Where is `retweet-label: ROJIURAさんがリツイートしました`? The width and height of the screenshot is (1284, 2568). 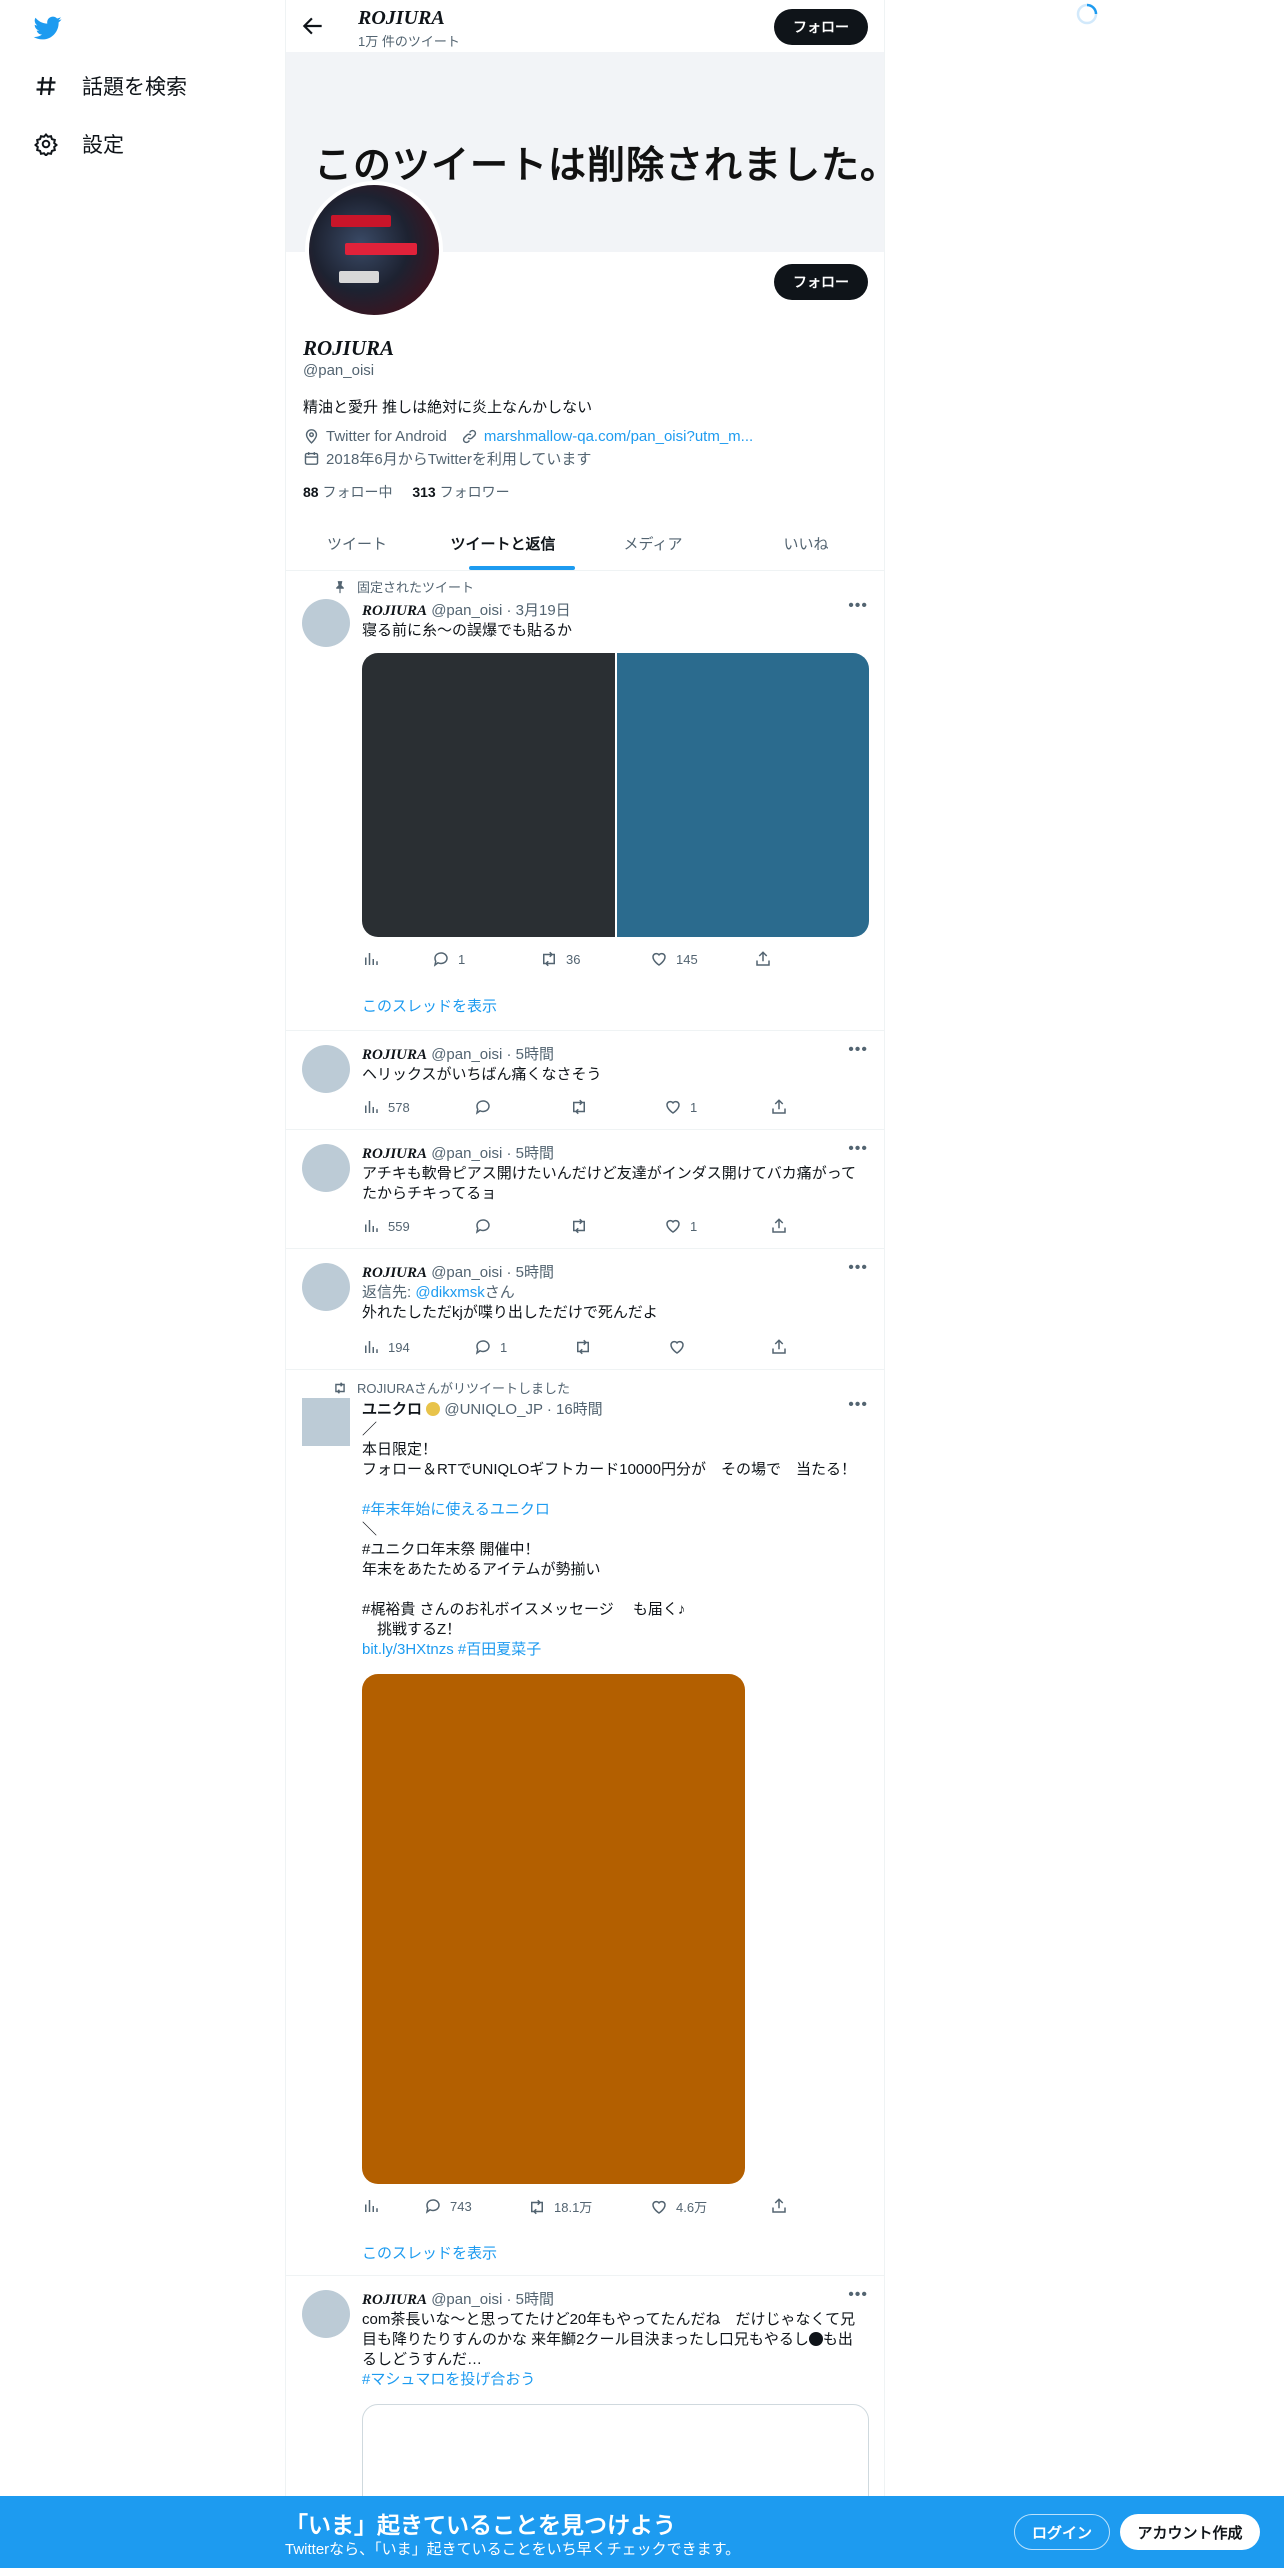 retweet-label: ROJIURAさんがリツイートしました is located at coordinates (463, 1387).